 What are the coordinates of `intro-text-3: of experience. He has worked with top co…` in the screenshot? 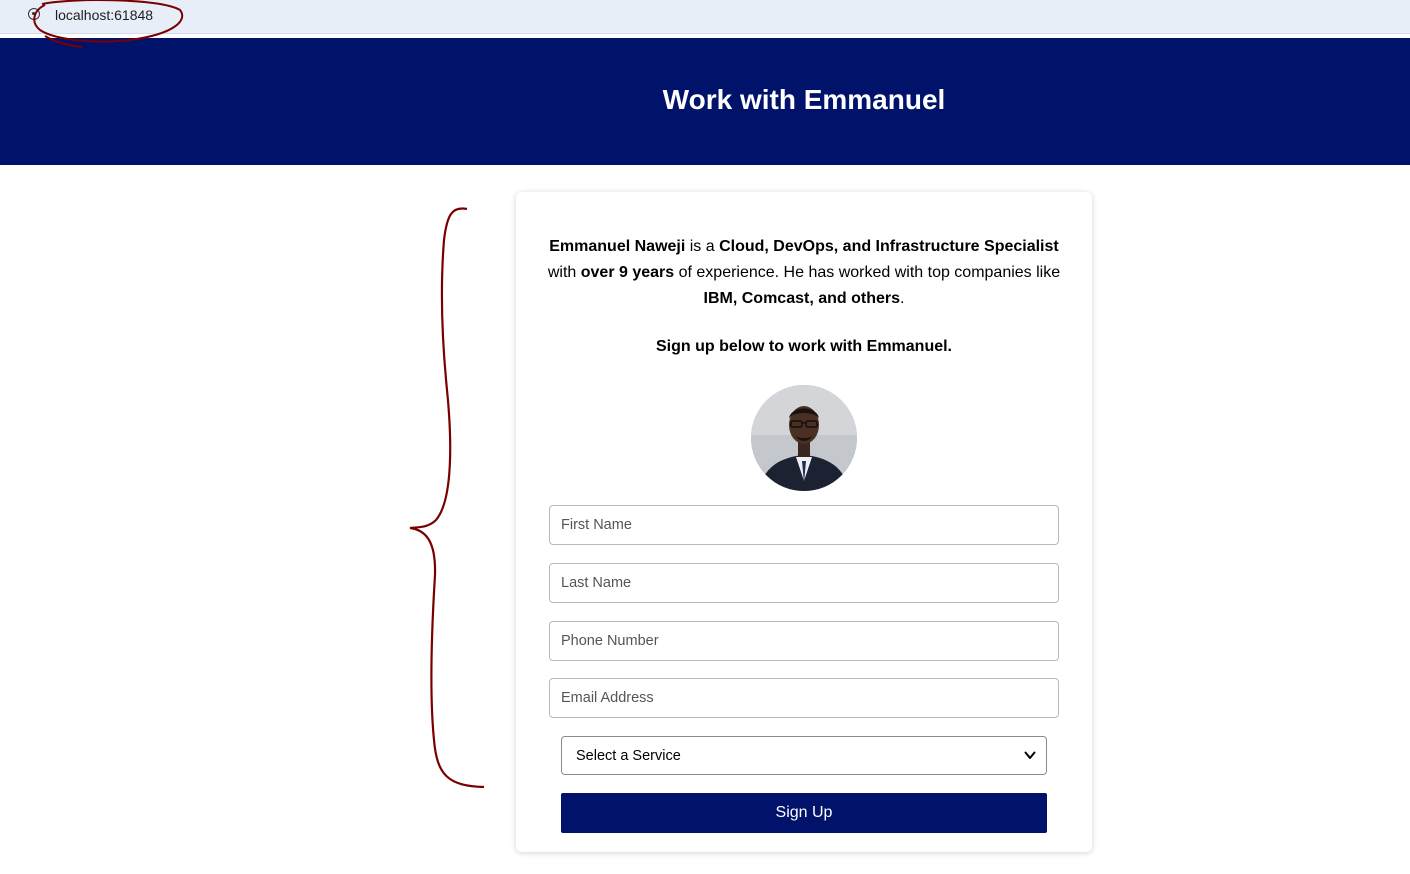 It's located at (867, 272).